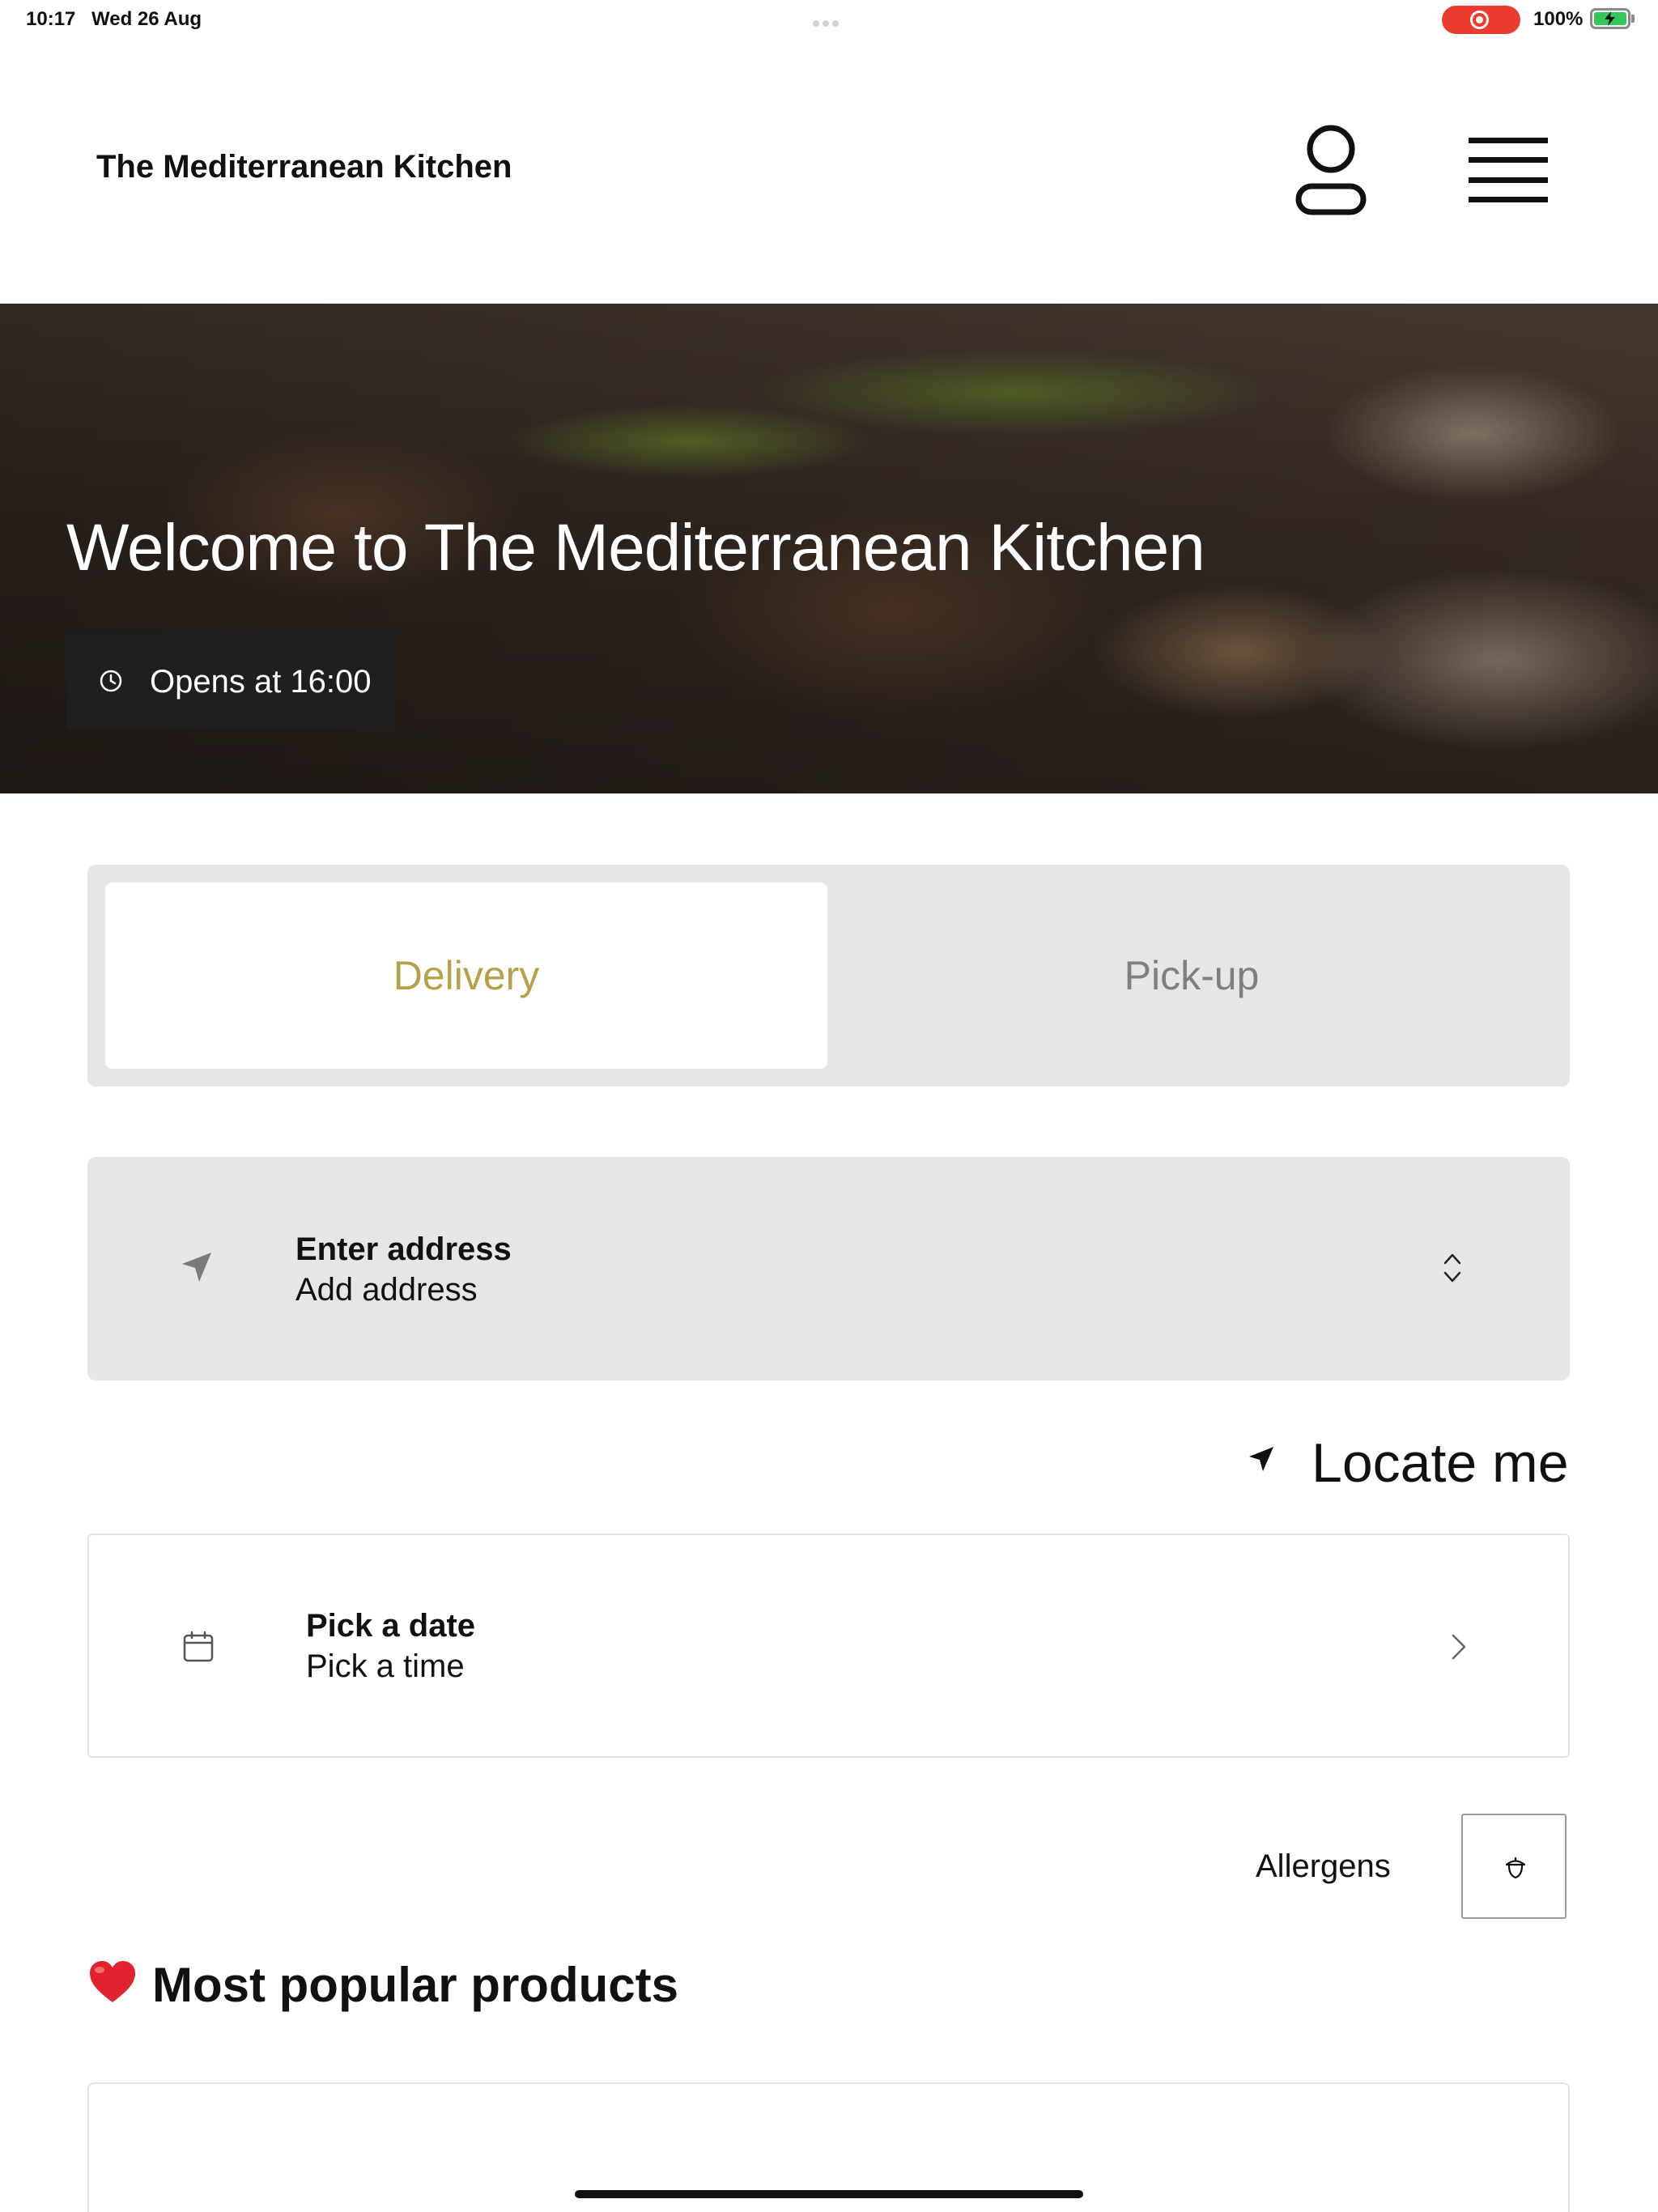 This screenshot has width=1658, height=2212. What do you see at coordinates (304, 167) in the screenshot?
I see `brand-name: The Mediterranean Kitchen` at bounding box center [304, 167].